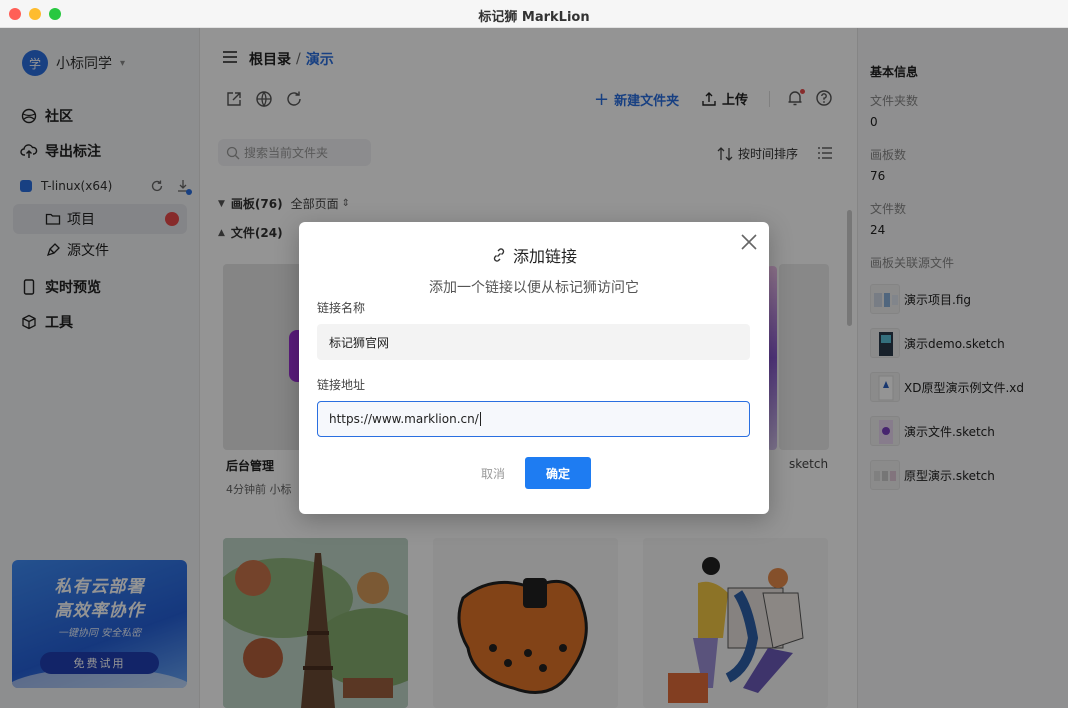  What do you see at coordinates (499, 255) in the screenshot?
I see `link-icon` at bounding box center [499, 255].